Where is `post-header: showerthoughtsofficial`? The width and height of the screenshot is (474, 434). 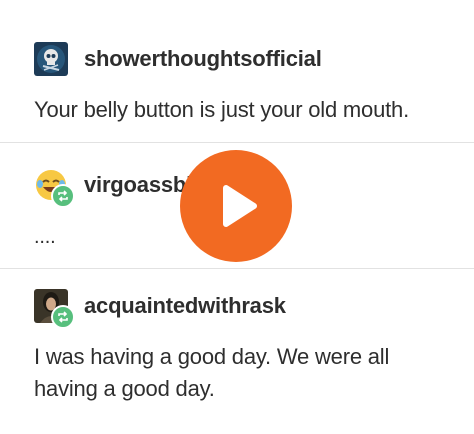 post-header: showerthoughtsofficial is located at coordinates (178, 59).